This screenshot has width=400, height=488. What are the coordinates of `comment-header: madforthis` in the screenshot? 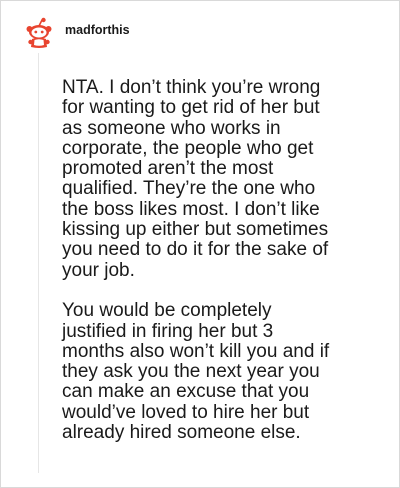 It's located at (76, 33).